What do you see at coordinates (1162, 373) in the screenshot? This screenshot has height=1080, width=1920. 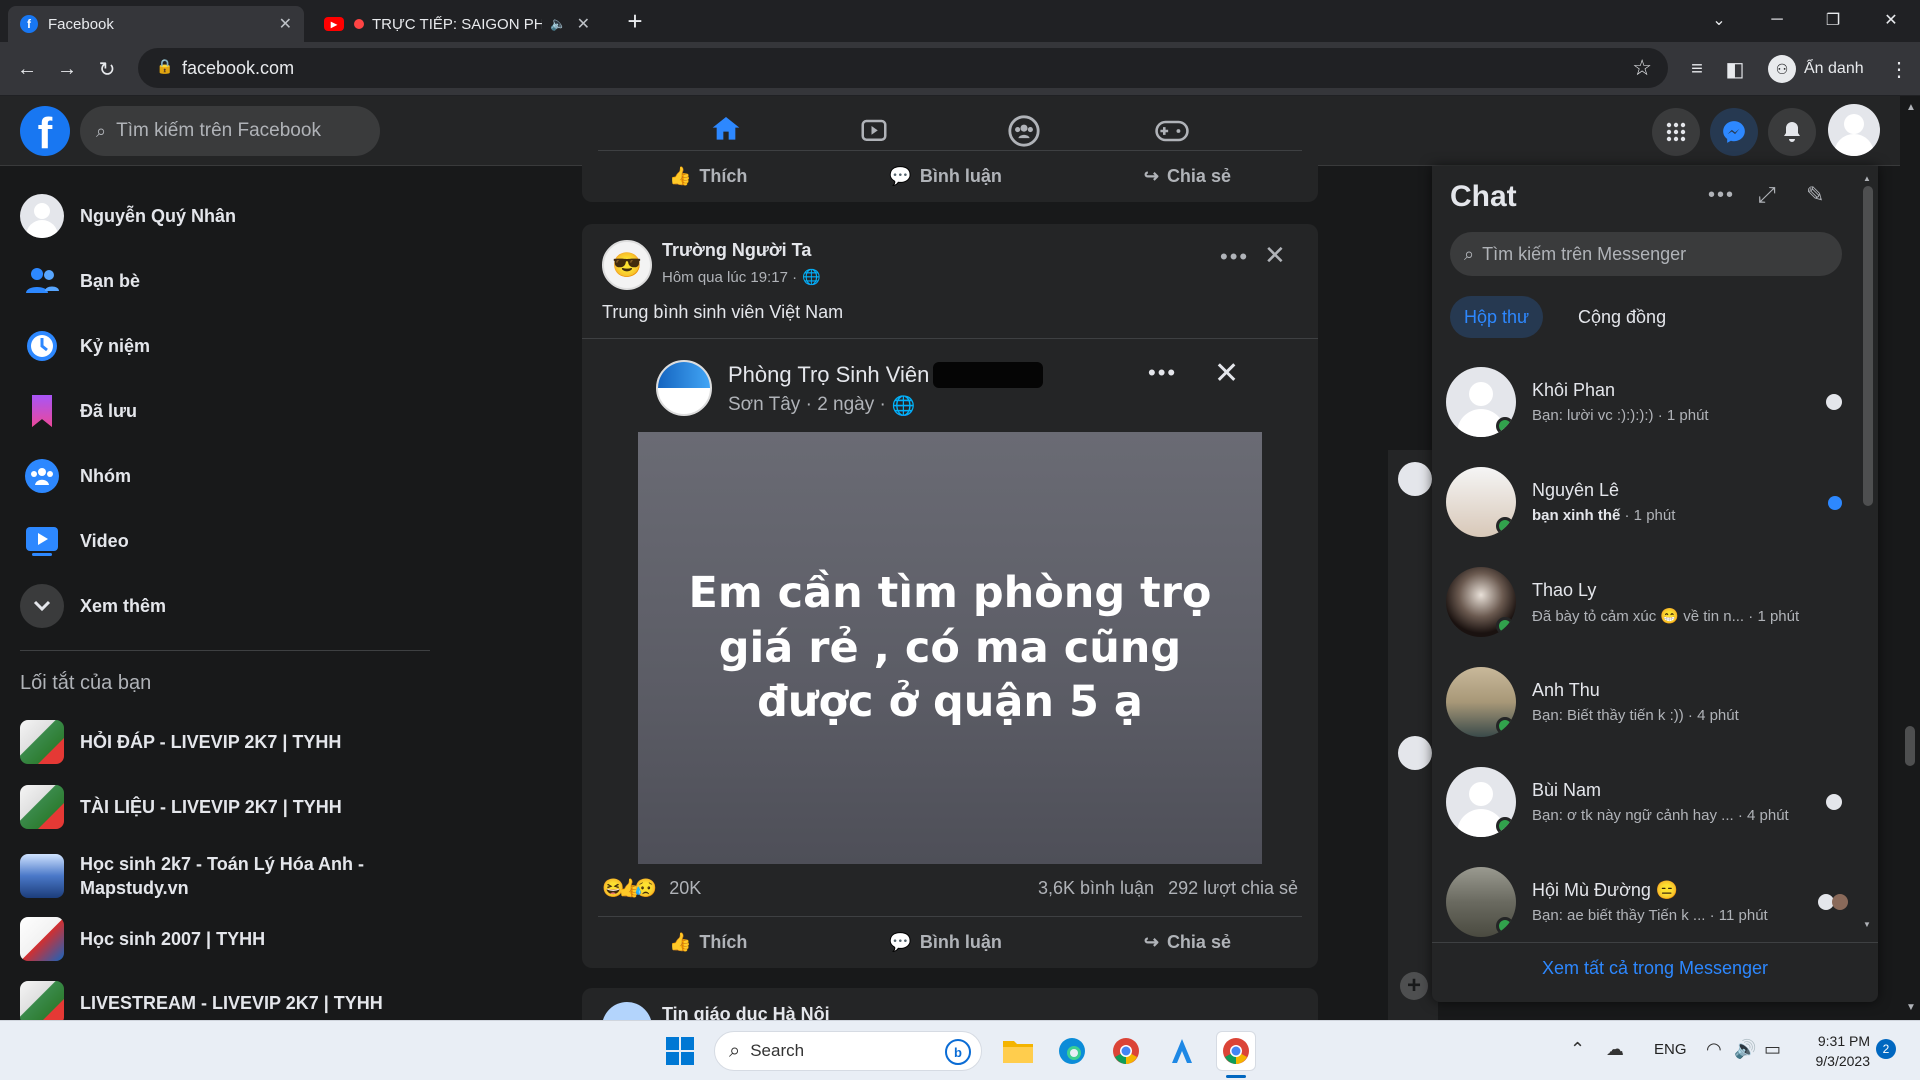 I see `shared-more-options-icon: •••` at bounding box center [1162, 373].